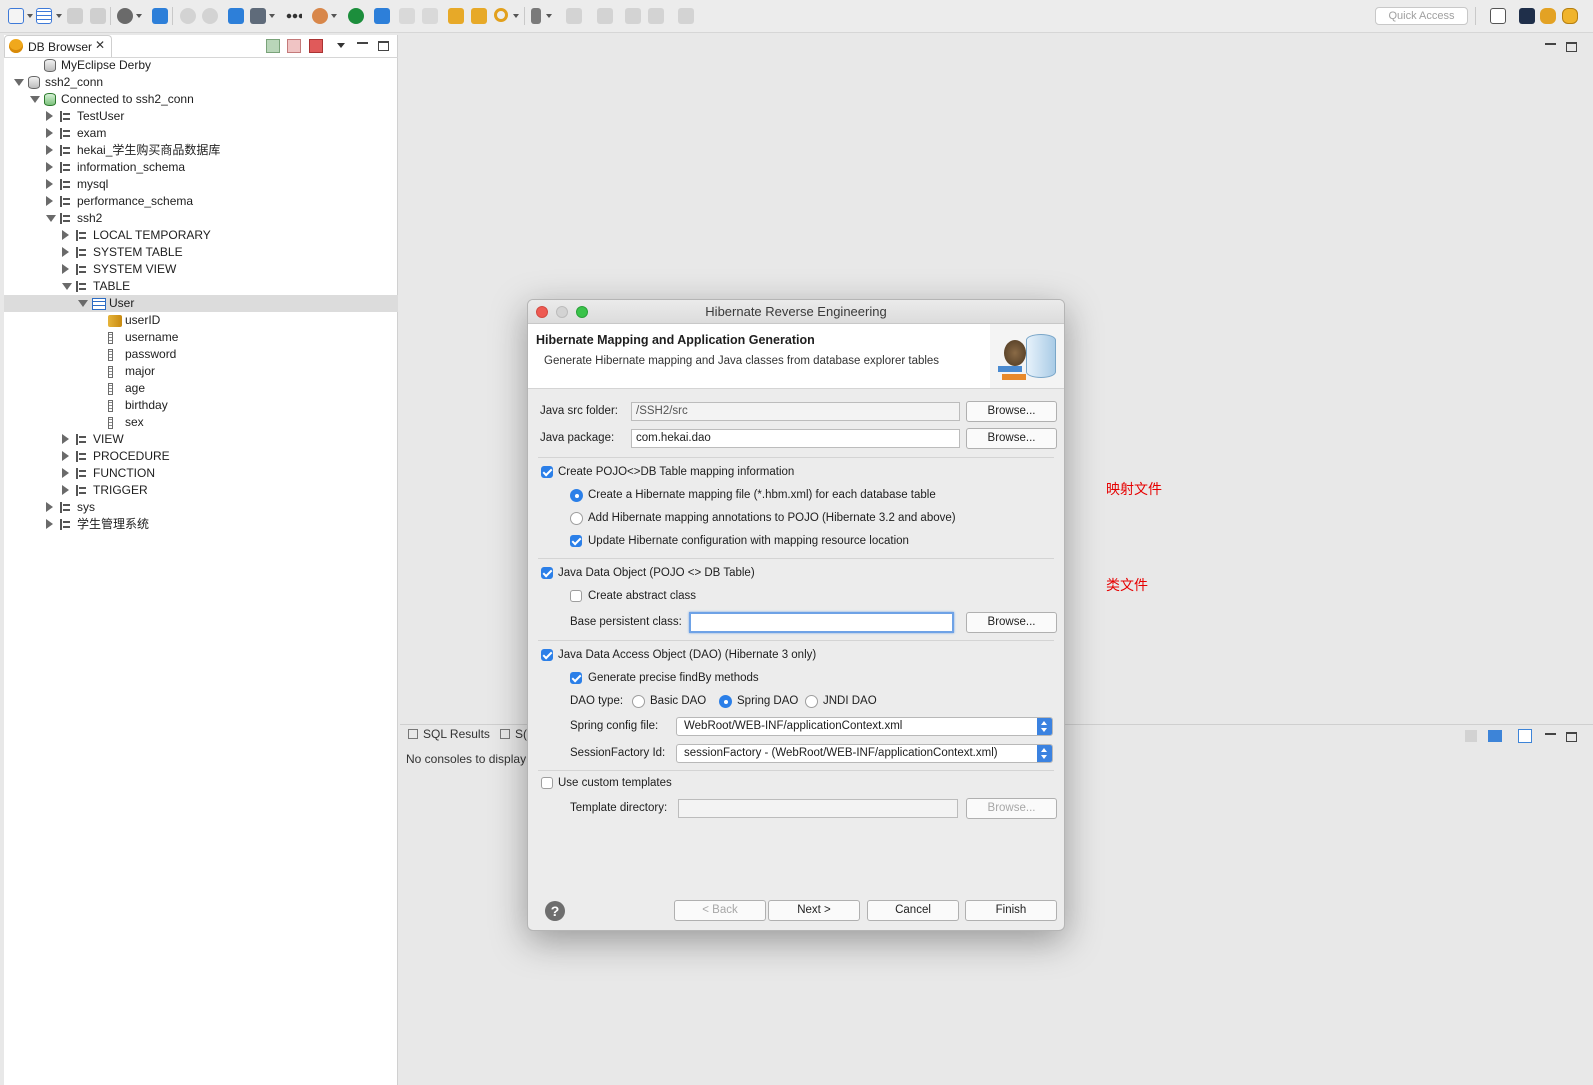 The height and width of the screenshot is (1085, 1593). What do you see at coordinates (201, 473) in the screenshot?
I see `tree-item: FUNCTION` at bounding box center [201, 473].